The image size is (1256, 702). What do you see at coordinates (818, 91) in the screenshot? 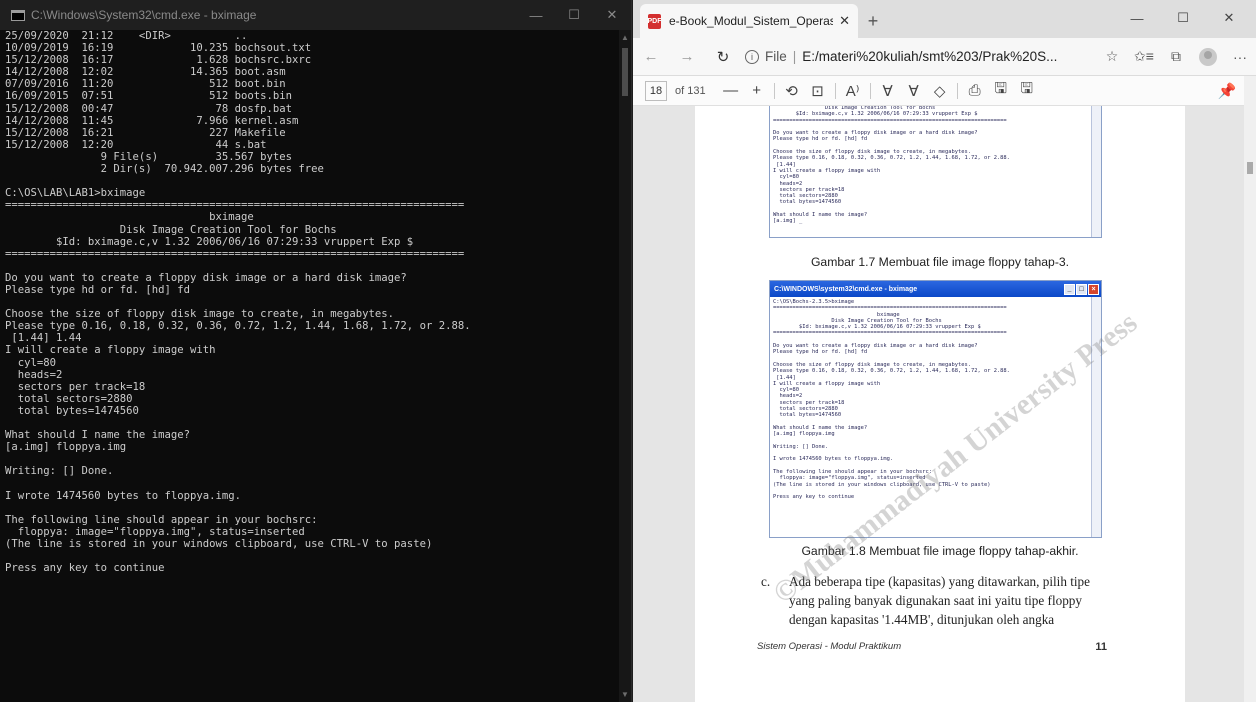
I see `fit-page-icon: ⊡` at bounding box center [818, 91].